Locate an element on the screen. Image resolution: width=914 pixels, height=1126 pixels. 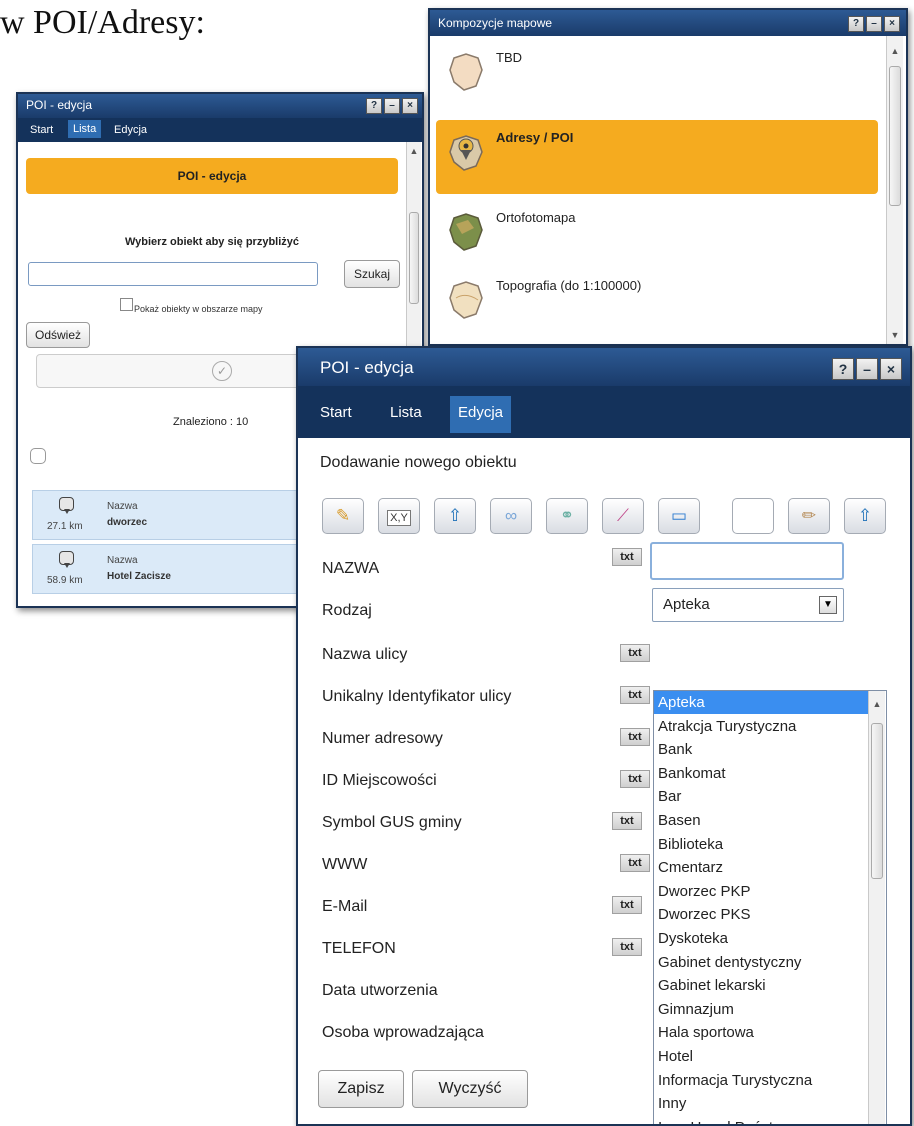
xy-icon: X,Y is located at coordinates (399, 516).